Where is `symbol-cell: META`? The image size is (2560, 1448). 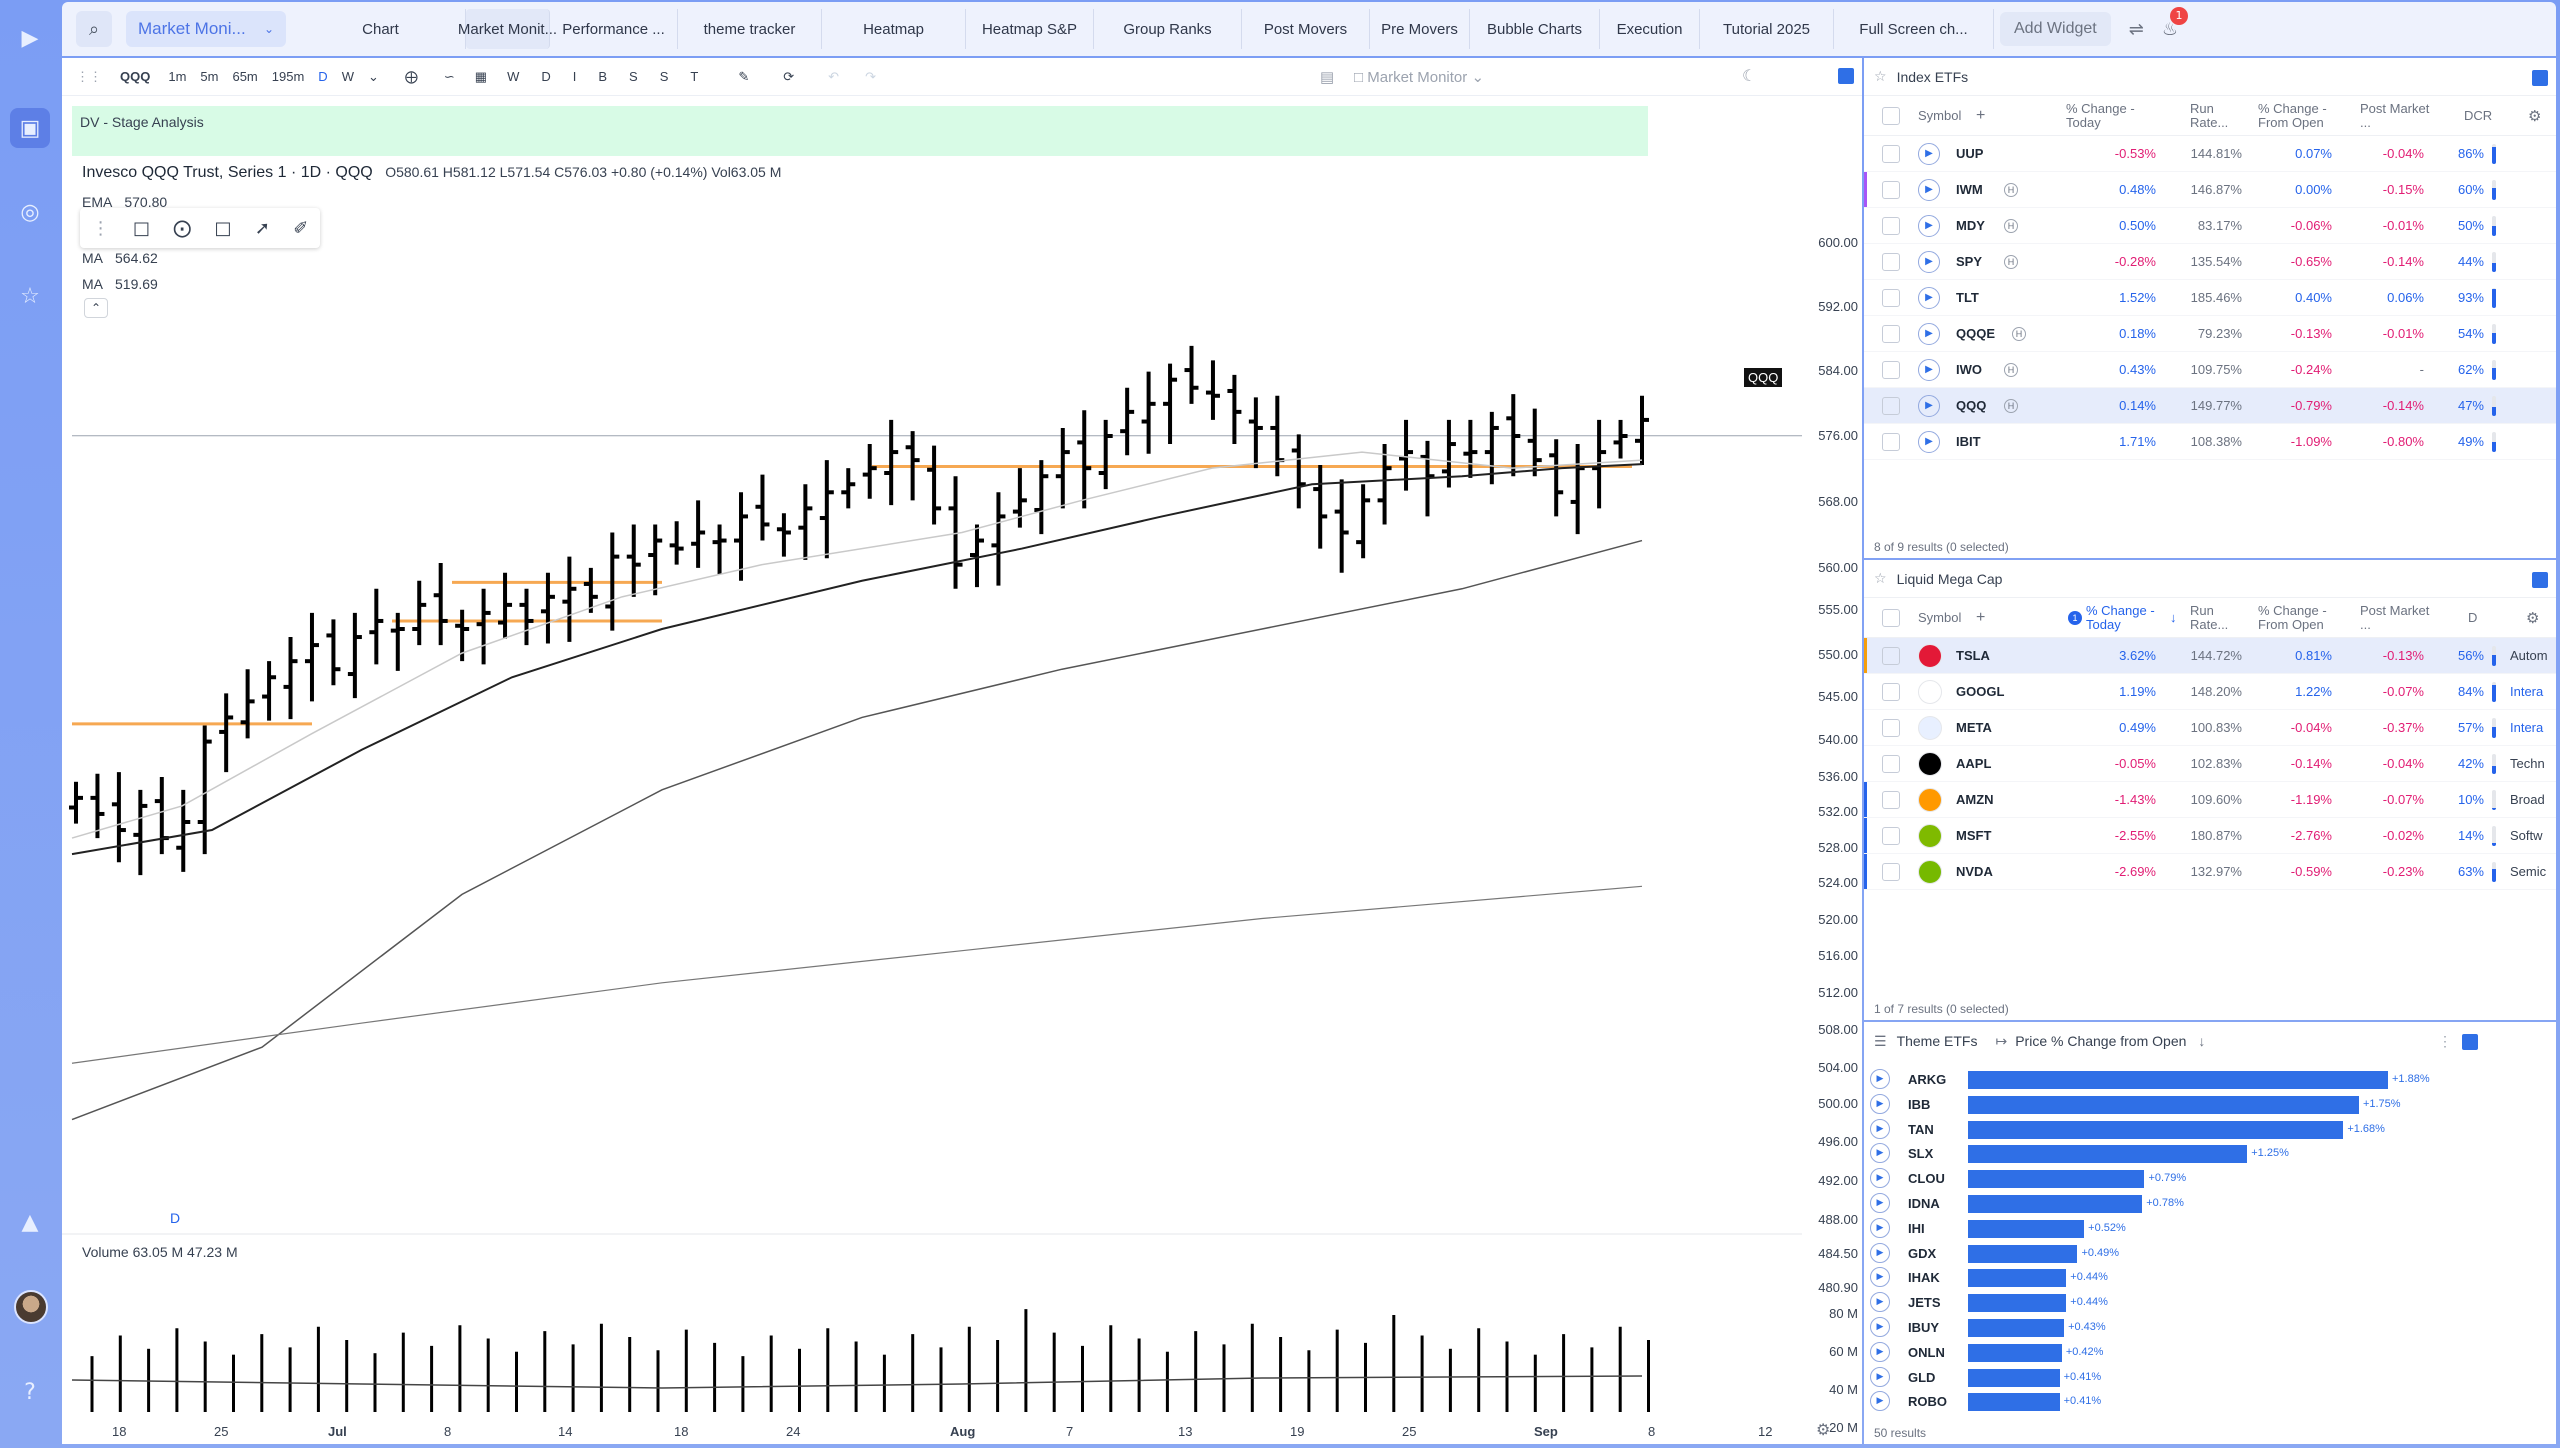 symbol-cell: META is located at coordinates (1974, 727).